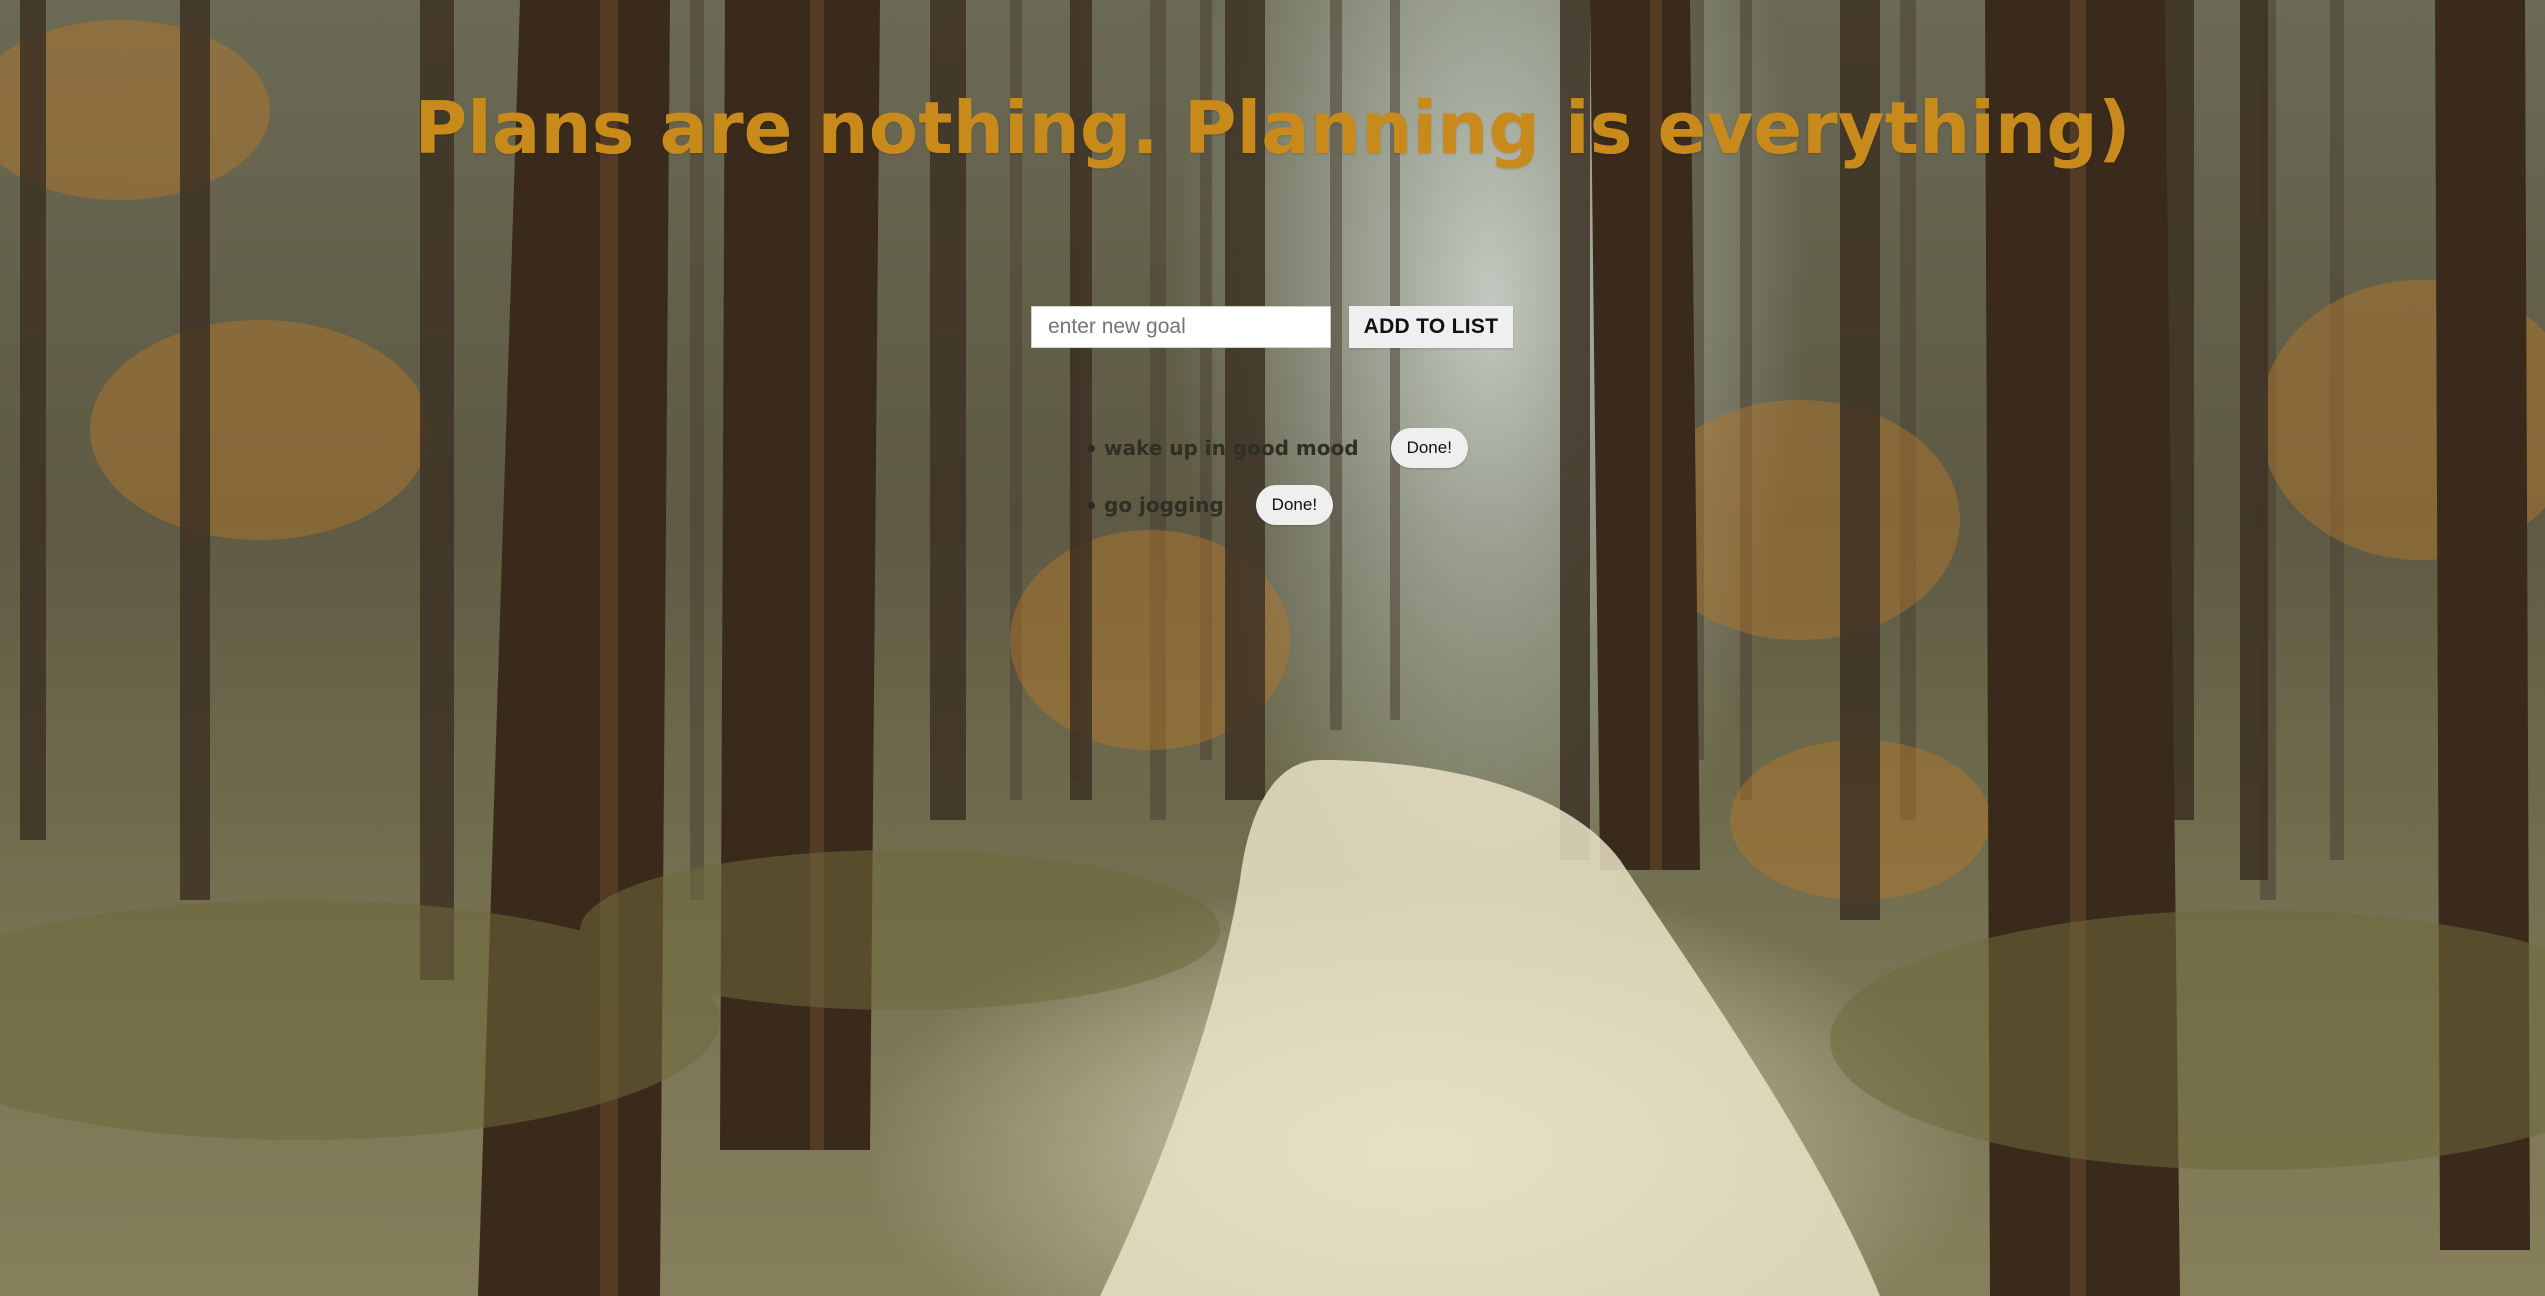 The image size is (2545, 1296). What do you see at coordinates (1431, 327) in the screenshot?
I see `add-to-list-button: ADD TO LIST` at bounding box center [1431, 327].